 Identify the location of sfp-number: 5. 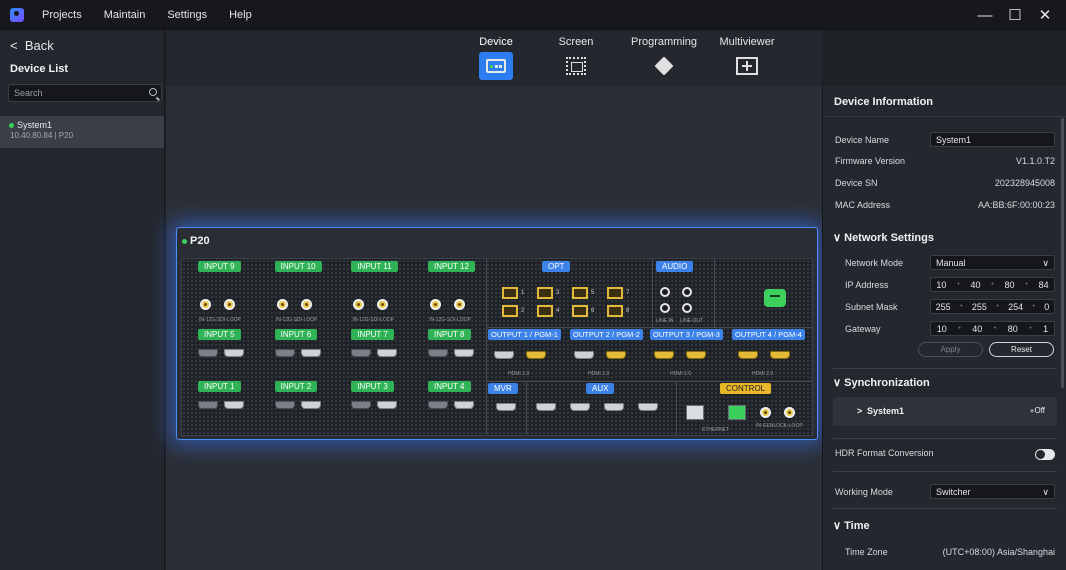
(593, 293).